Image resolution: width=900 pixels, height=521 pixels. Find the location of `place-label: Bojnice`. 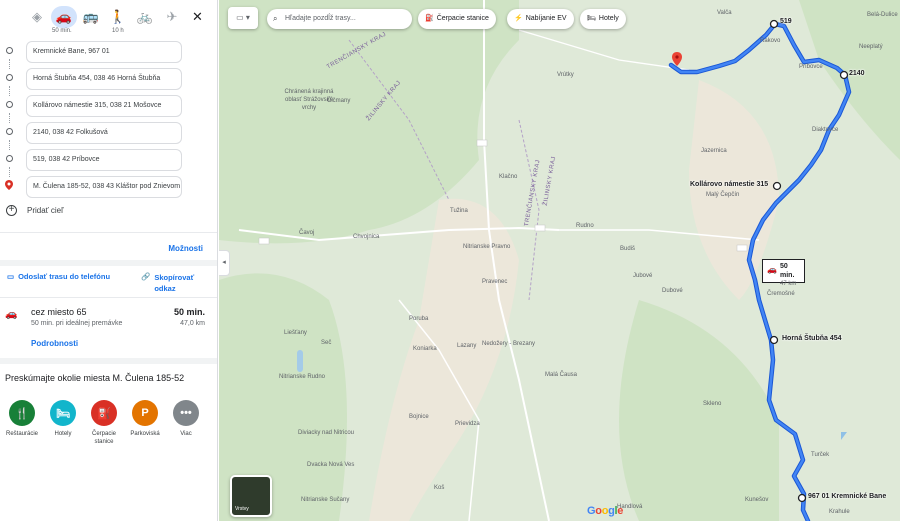

place-label: Bojnice is located at coordinates (419, 417).